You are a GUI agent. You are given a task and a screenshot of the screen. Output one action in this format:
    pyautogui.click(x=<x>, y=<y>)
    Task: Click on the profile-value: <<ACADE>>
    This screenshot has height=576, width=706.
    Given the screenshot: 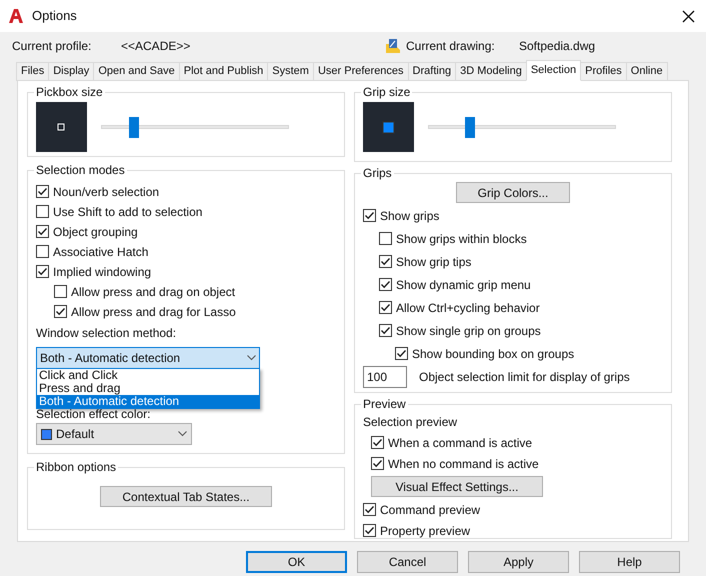 What is the action you would take?
    pyautogui.click(x=156, y=46)
    